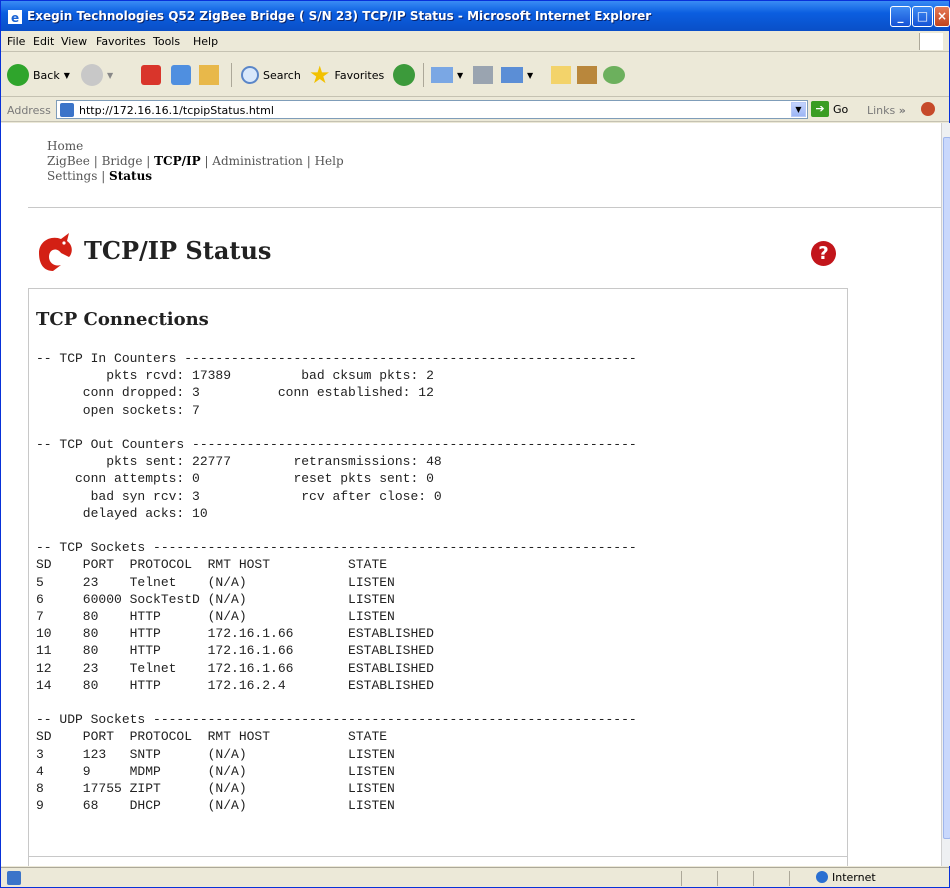 The image size is (950, 888). I want to click on nav-tcpip: TCP/IP, so click(177, 161).